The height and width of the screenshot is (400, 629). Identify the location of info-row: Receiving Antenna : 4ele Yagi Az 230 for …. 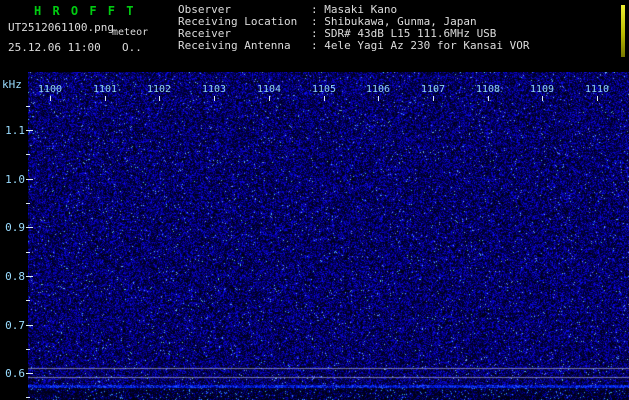
(354, 46).